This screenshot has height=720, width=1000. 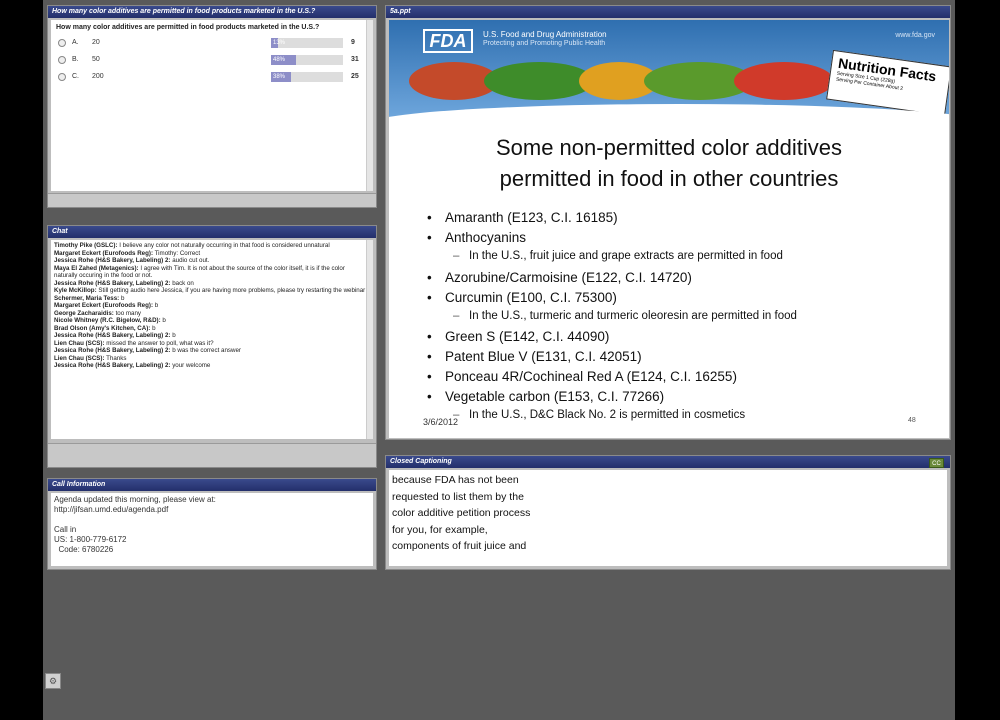 I want to click on poll-scrollbar, so click(x=369, y=105).